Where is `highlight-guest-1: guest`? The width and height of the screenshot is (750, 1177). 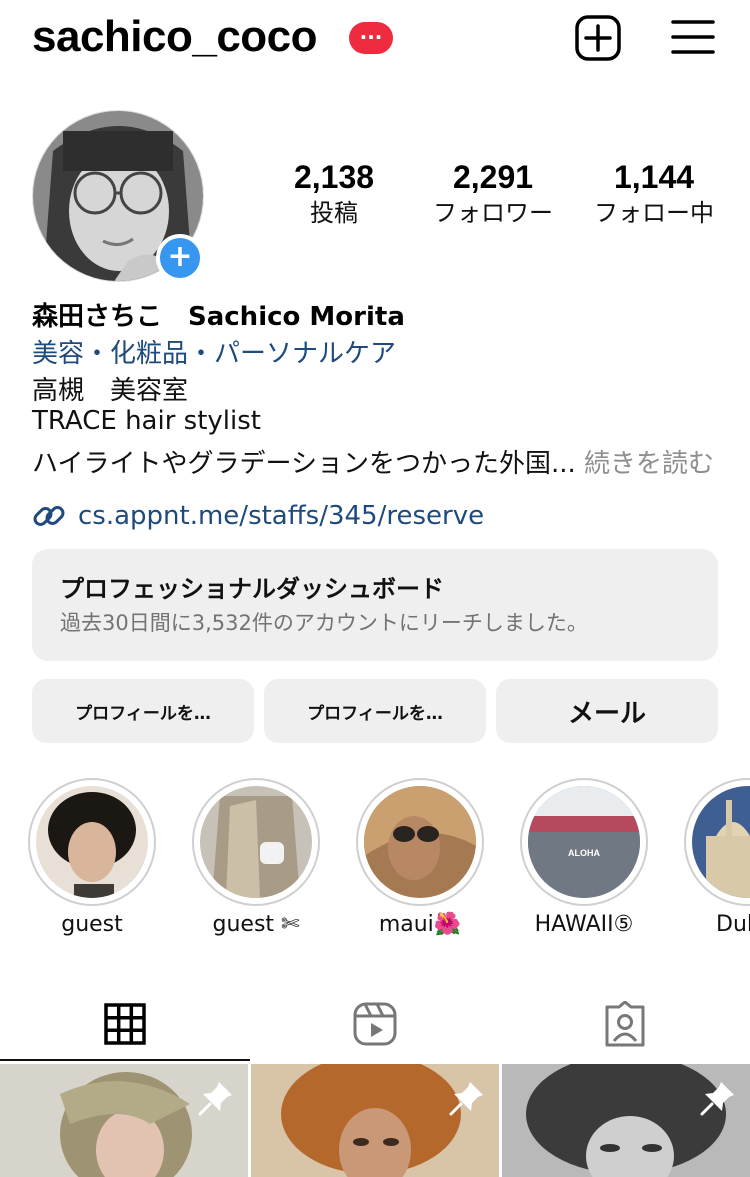
highlight-guest-1: guest is located at coordinates (92, 857).